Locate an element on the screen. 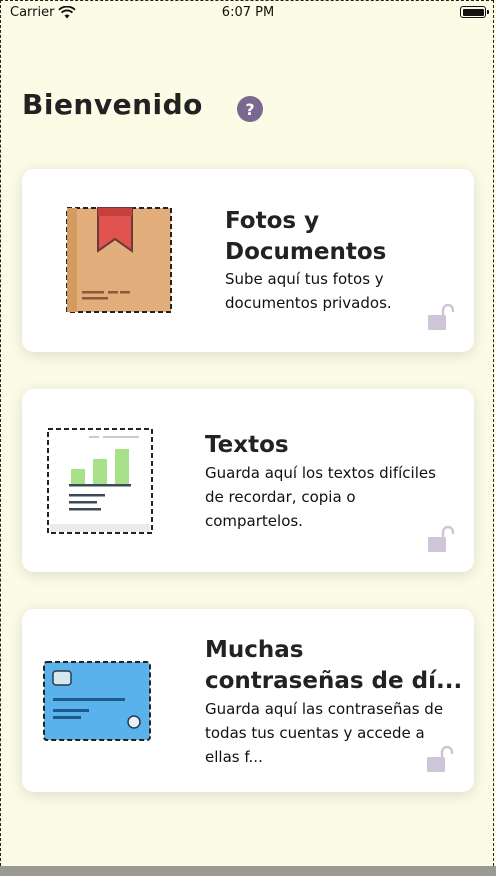  status-time: 6:07 PM is located at coordinates (248, 12).